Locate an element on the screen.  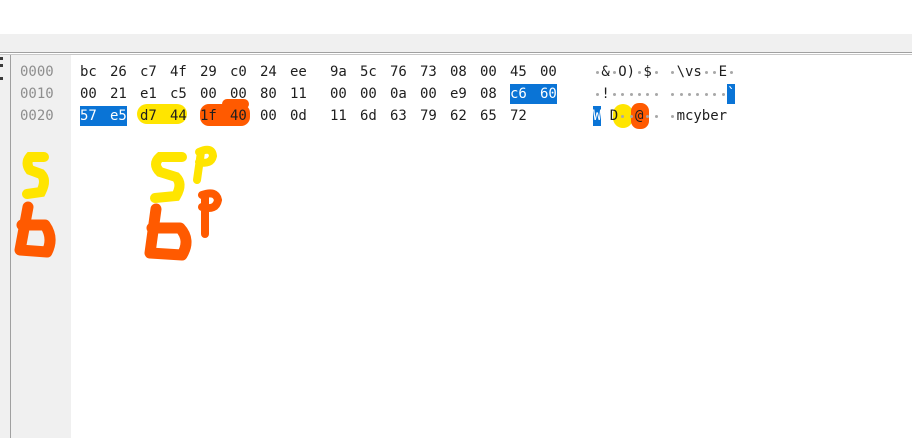
row-offset: 0000 is located at coordinates (37, 72).